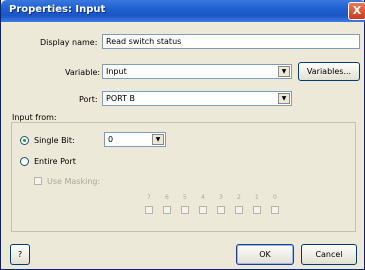 The height and width of the screenshot is (270, 365). Describe the element at coordinates (185, 197) in the screenshot. I see `bit-label-5: 5` at that location.